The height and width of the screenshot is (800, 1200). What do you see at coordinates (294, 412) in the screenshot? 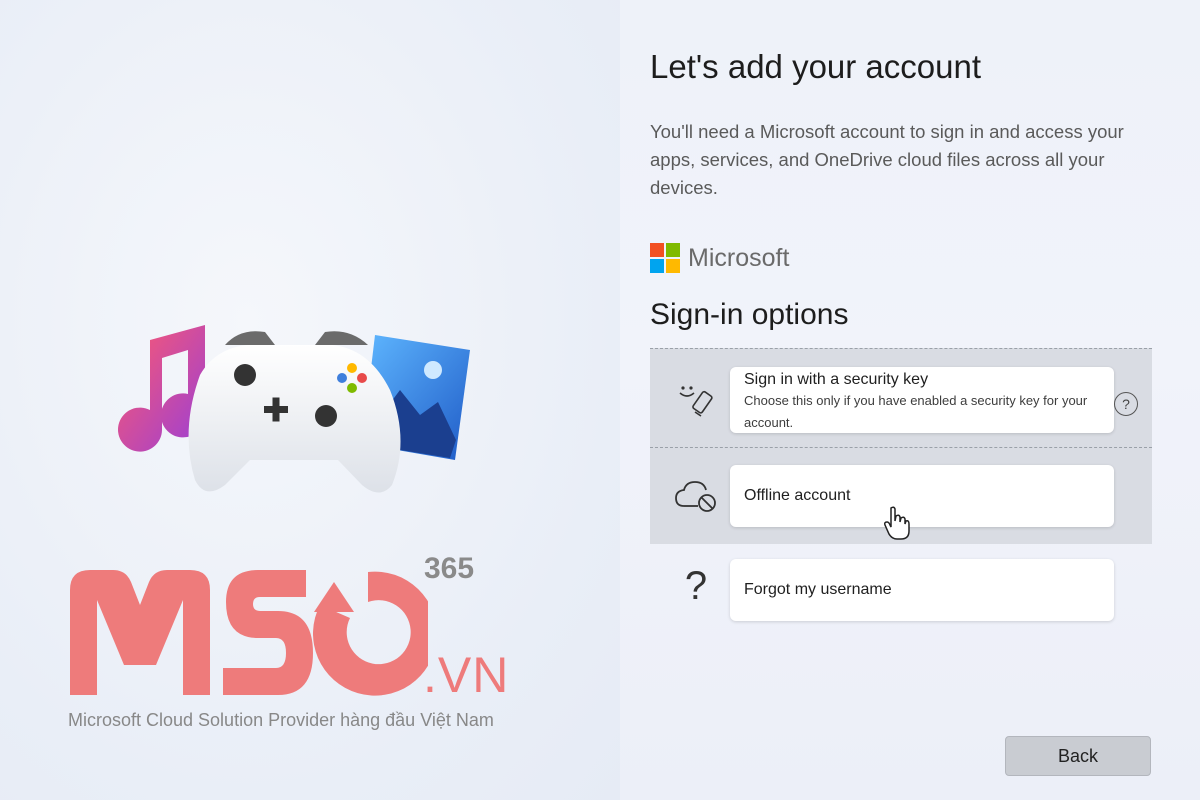
I see `game-controller-icon` at bounding box center [294, 412].